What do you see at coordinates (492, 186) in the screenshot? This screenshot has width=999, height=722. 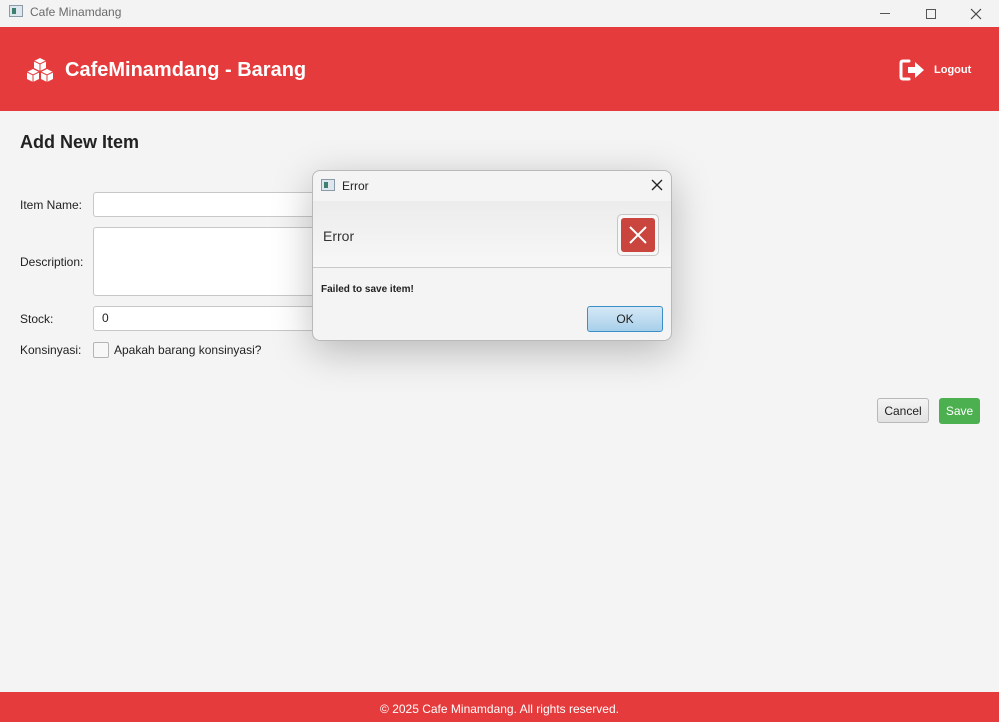 I see `dialog-titlebar: Error` at bounding box center [492, 186].